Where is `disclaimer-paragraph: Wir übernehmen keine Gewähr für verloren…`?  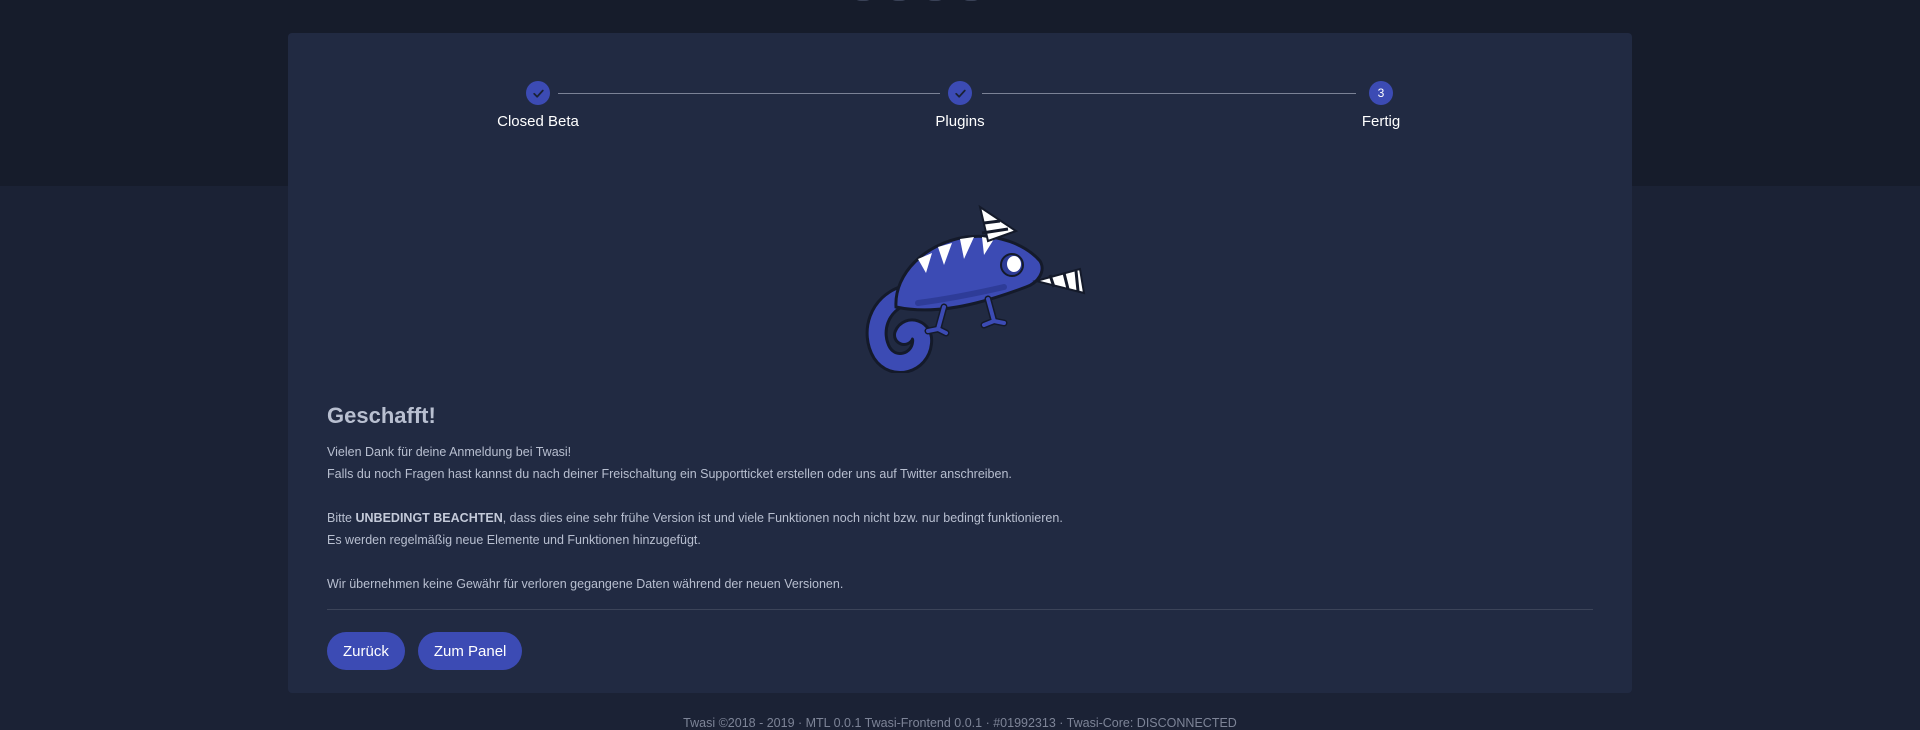
disclaimer-paragraph: Wir übernehmen keine Gewähr für verloren… is located at coordinates (585, 584).